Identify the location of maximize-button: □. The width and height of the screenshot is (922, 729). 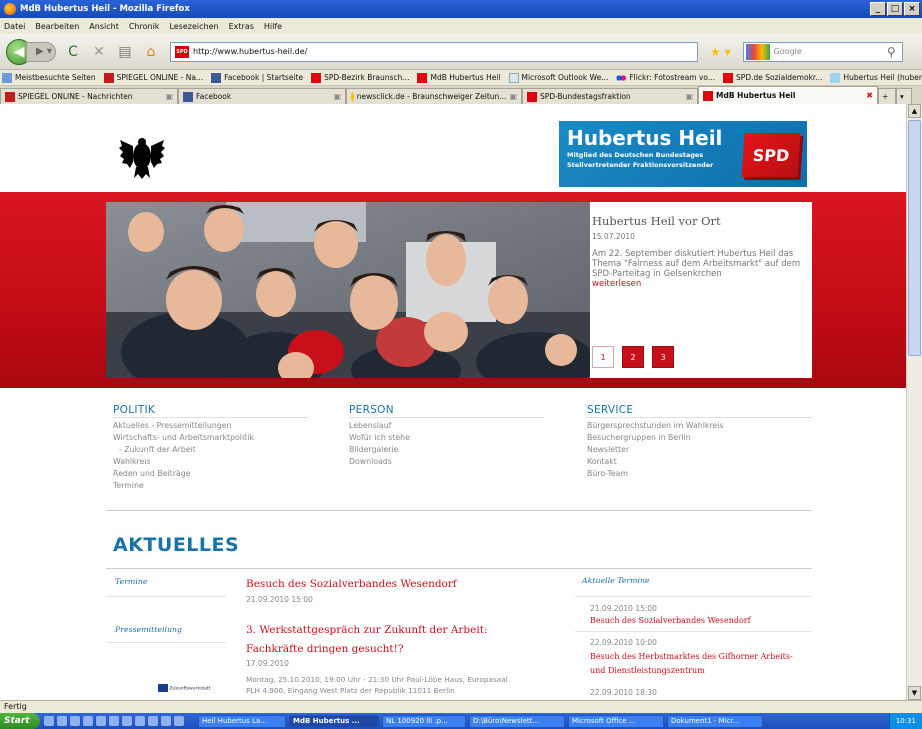
(895, 9).